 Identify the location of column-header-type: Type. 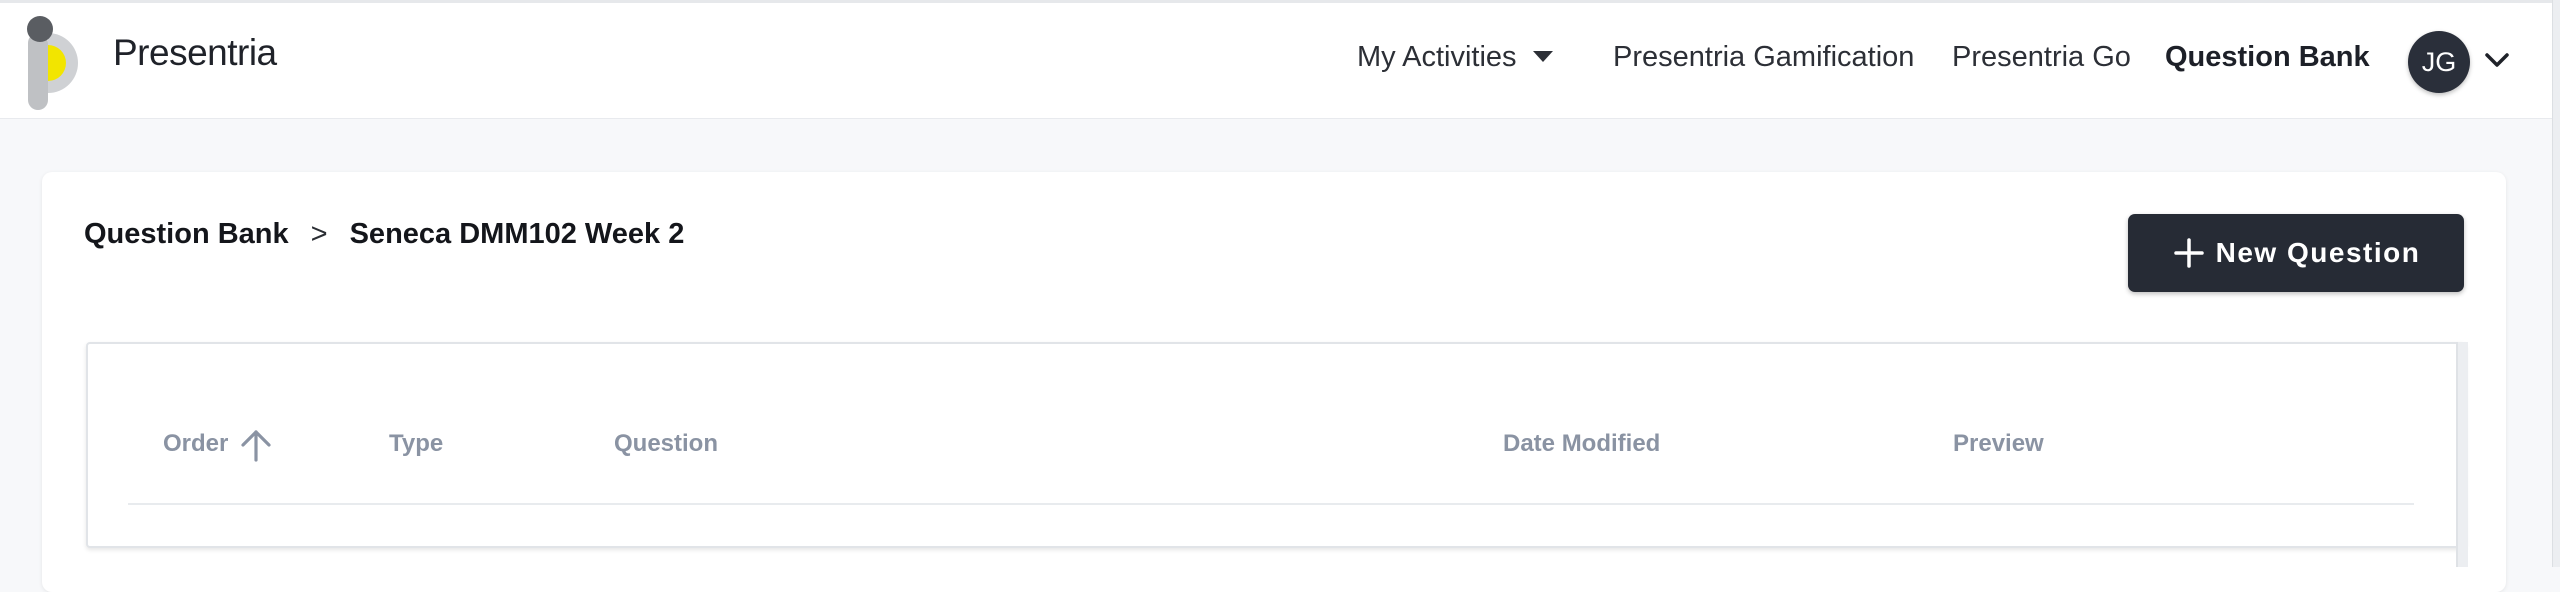
(416, 444).